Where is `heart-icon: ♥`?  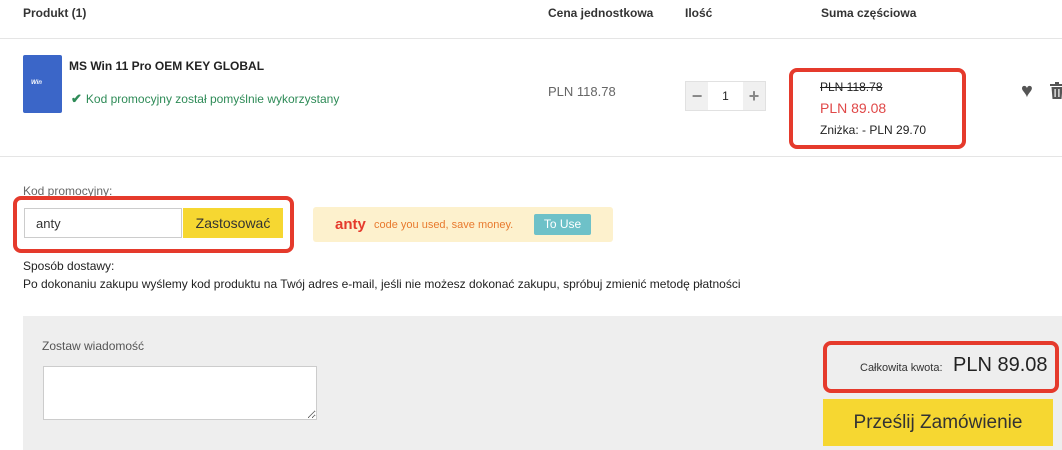
heart-icon: ♥ is located at coordinates (1027, 91).